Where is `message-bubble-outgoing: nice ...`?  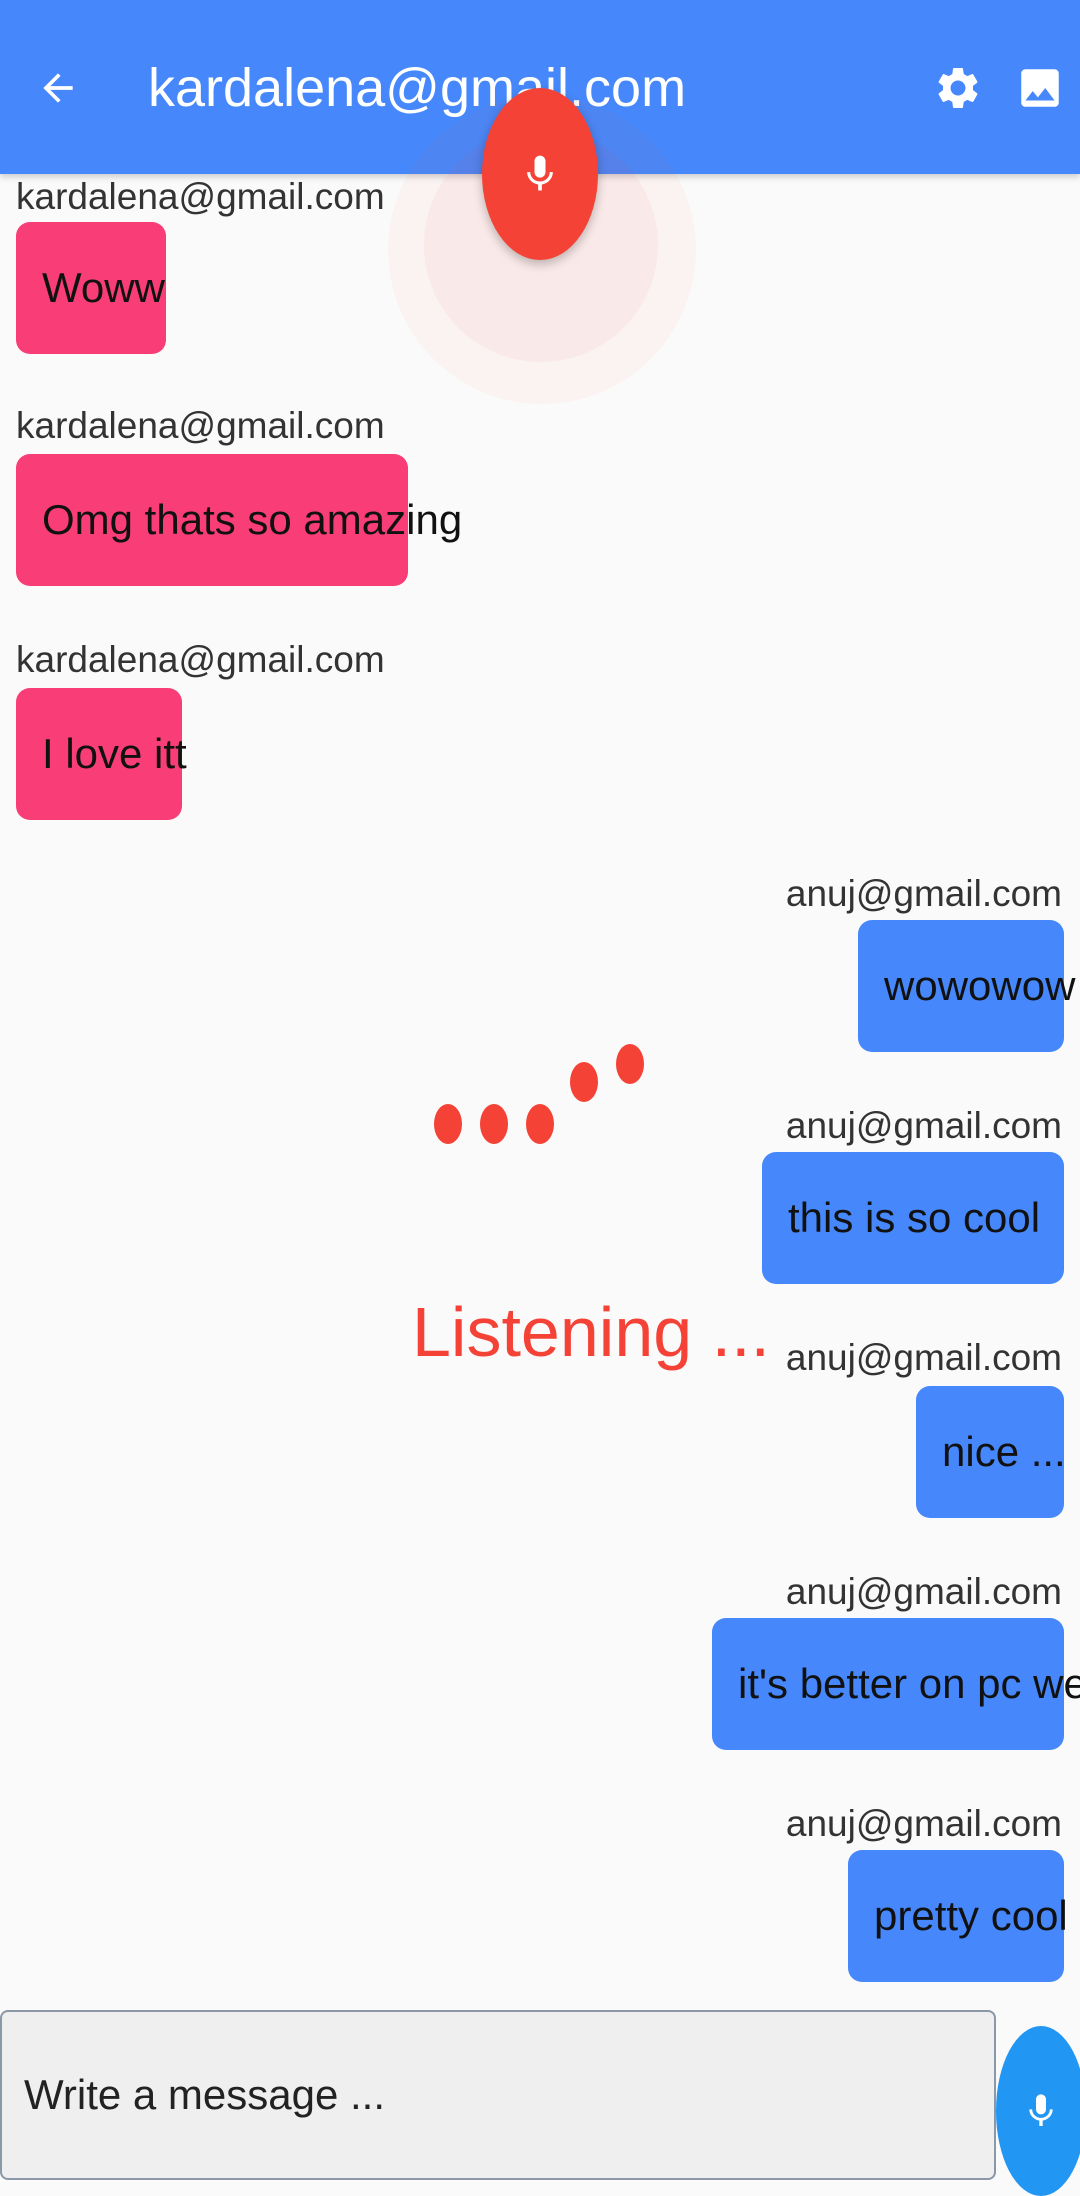 message-bubble-outgoing: nice ... is located at coordinates (991, 1452).